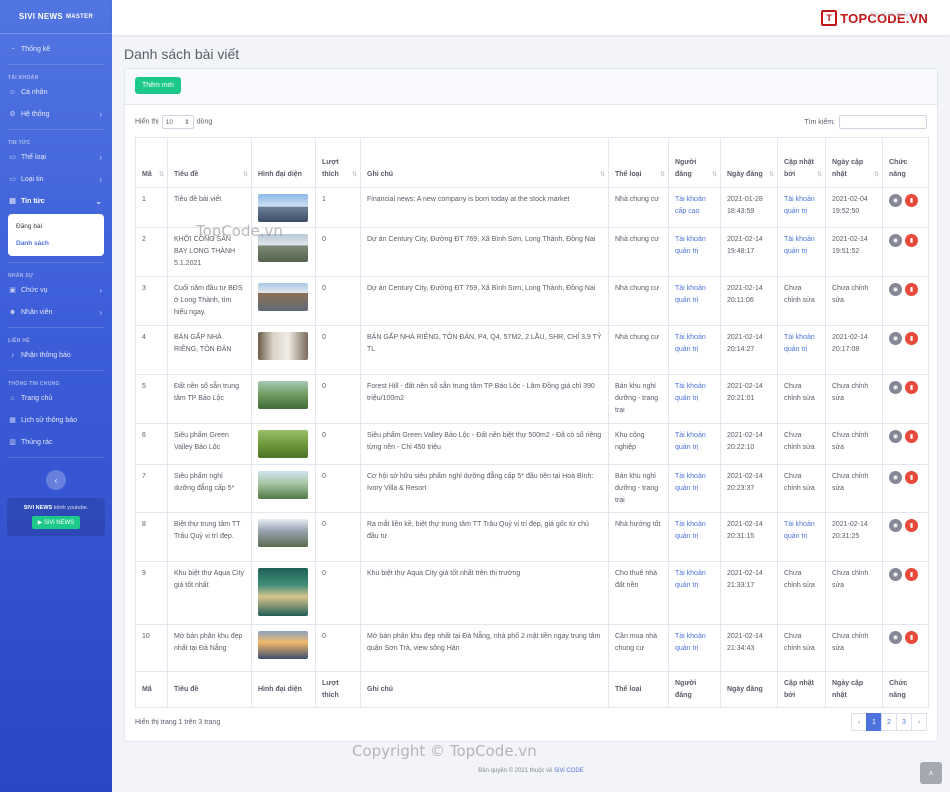 This screenshot has height=792, width=950. What do you see at coordinates (56, 49) in the screenshot?
I see `sidebar-item-dashboard: ◔ Thống kê` at bounding box center [56, 49].